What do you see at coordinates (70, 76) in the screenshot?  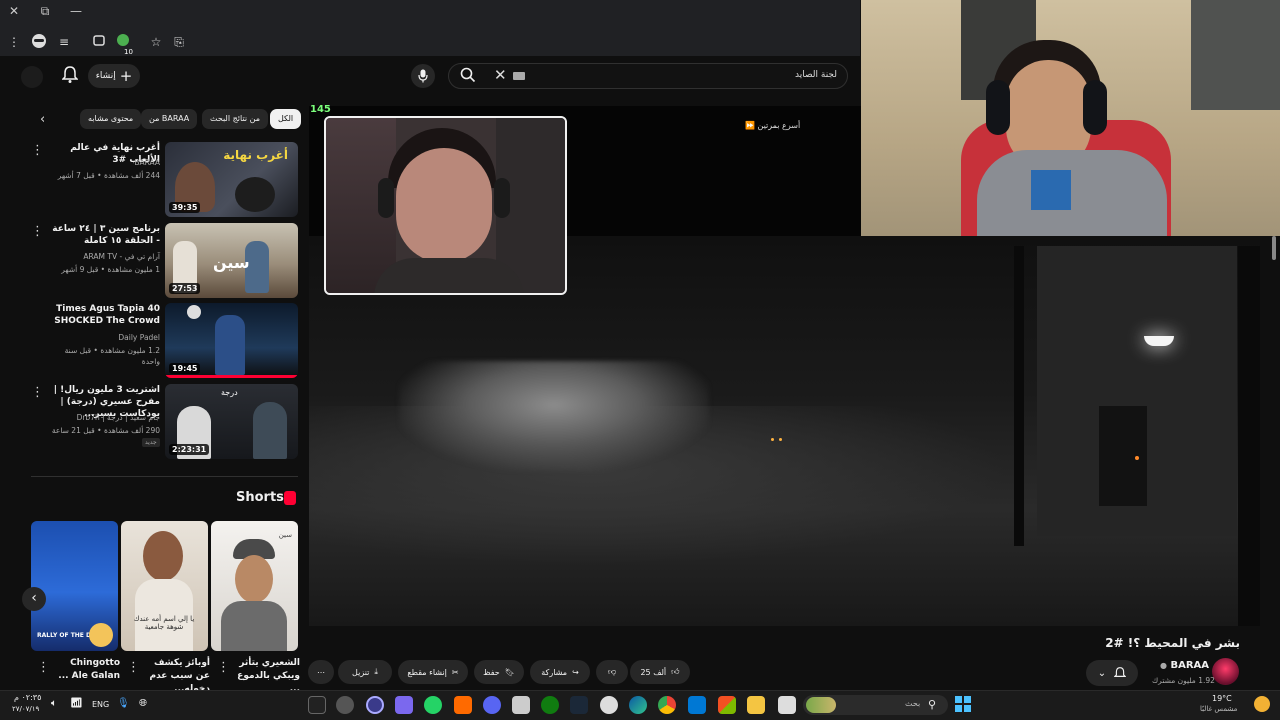 I see `notifications-bell-icon` at bounding box center [70, 76].